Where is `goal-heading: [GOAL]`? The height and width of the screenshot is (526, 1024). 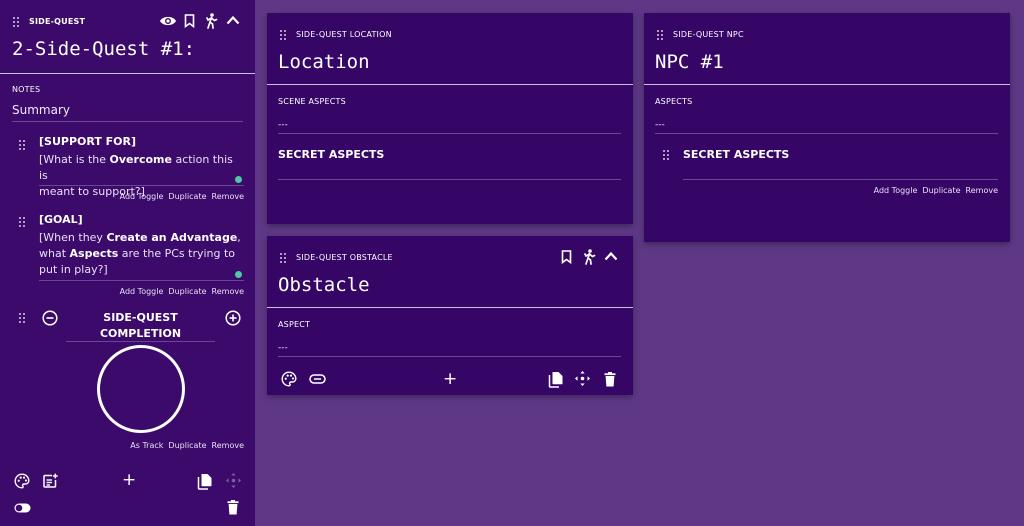
goal-heading: [GOAL] is located at coordinates (61, 219).